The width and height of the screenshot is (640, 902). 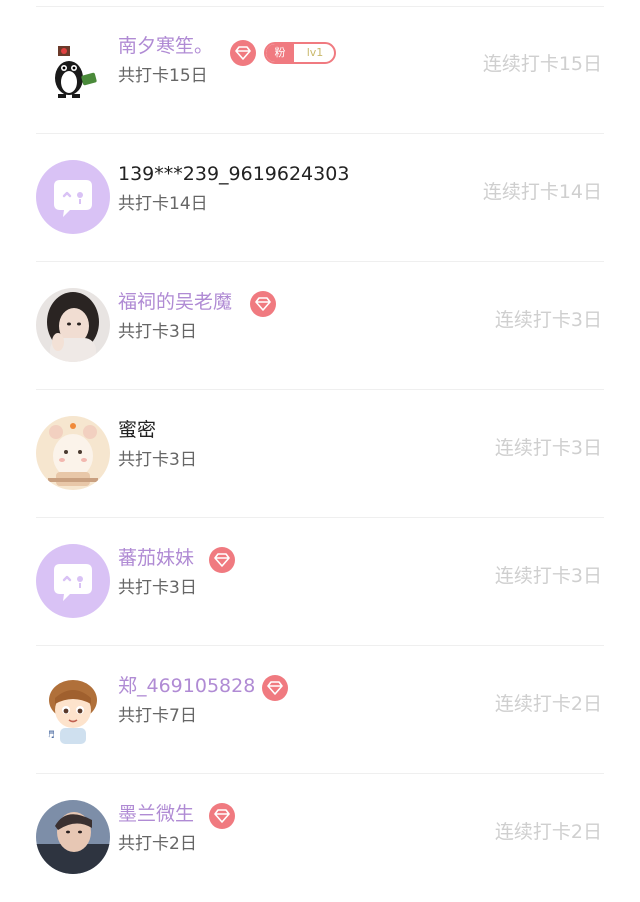 What do you see at coordinates (186, 686) in the screenshot?
I see `user-name: 郑_469105828` at bounding box center [186, 686].